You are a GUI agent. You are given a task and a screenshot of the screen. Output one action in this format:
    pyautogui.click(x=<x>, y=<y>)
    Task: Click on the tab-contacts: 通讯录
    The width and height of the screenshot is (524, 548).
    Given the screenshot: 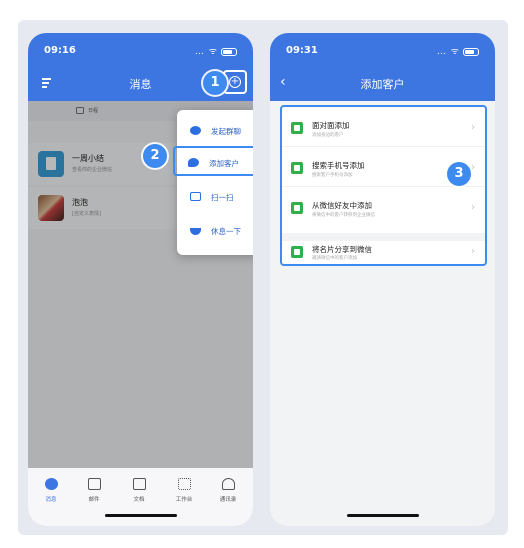 What is the action you would take?
    pyautogui.click(x=228, y=490)
    